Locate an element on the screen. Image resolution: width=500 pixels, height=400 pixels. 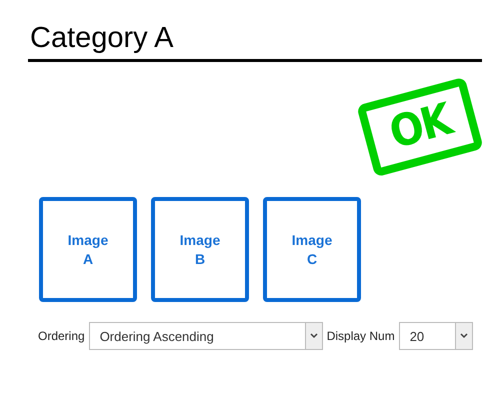
field-label: Ordering is located at coordinates (61, 336).